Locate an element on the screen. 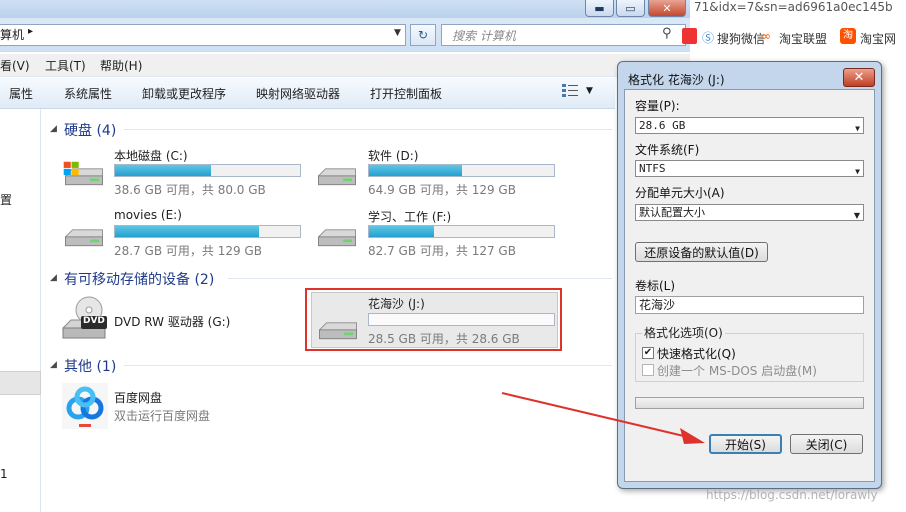 The height and width of the screenshot is (512, 906). volume-label-input: 花海沙 is located at coordinates (749, 305).